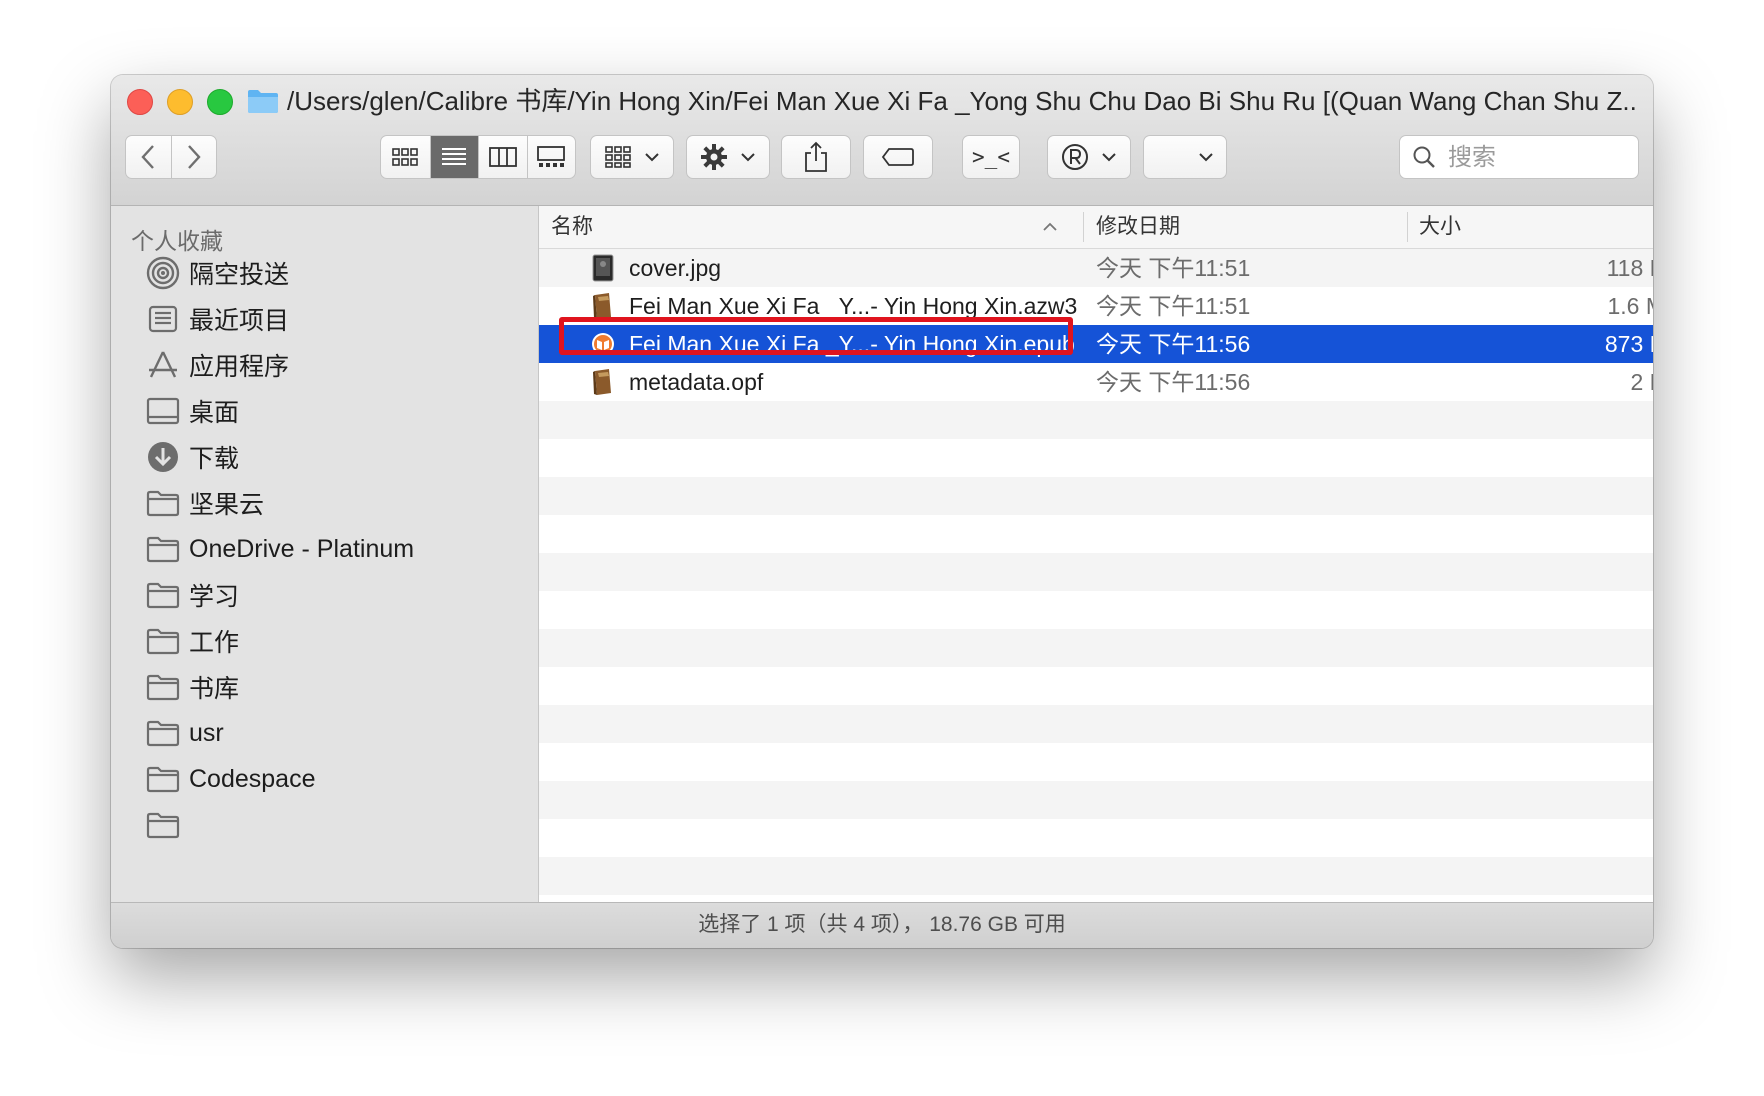 This screenshot has width=1764, height=1096. What do you see at coordinates (335, 825) in the screenshot?
I see `sidebar-item-clipped` at bounding box center [335, 825].